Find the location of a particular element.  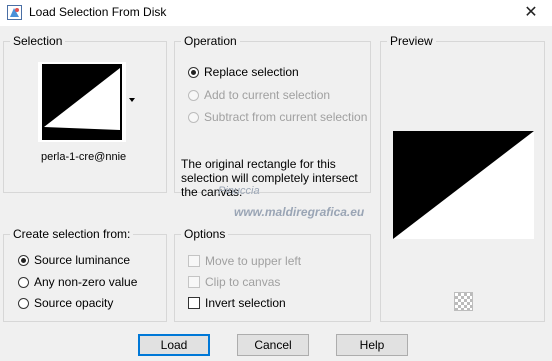

clip-to-canvas-label: Clip to canvas is located at coordinates (243, 282).